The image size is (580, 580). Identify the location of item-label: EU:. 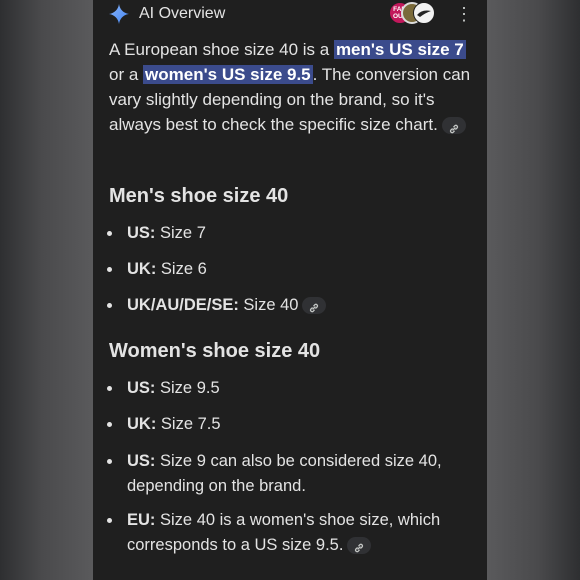
(141, 520).